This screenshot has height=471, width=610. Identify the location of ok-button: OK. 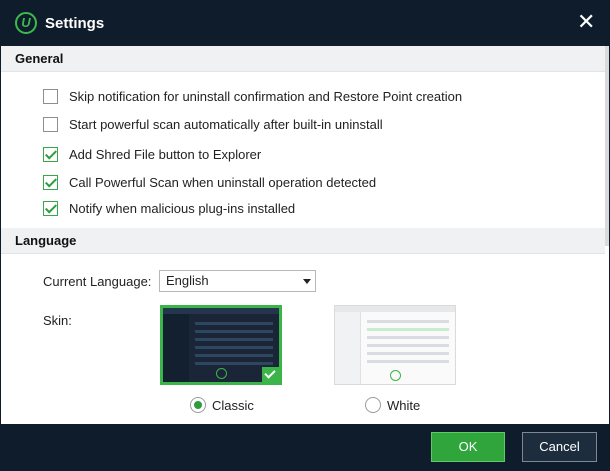
(468, 447).